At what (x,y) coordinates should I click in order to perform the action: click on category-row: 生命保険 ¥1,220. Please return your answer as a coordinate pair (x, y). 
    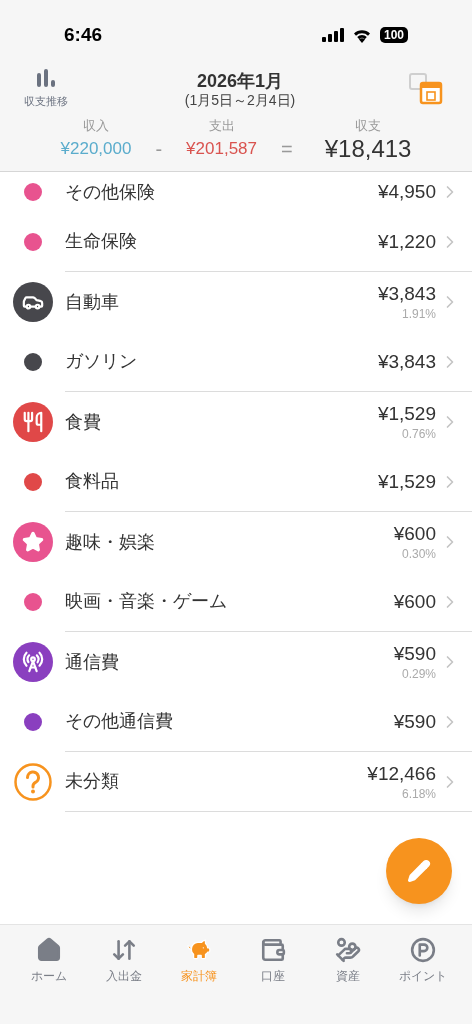
    Looking at the image, I should click on (236, 242).